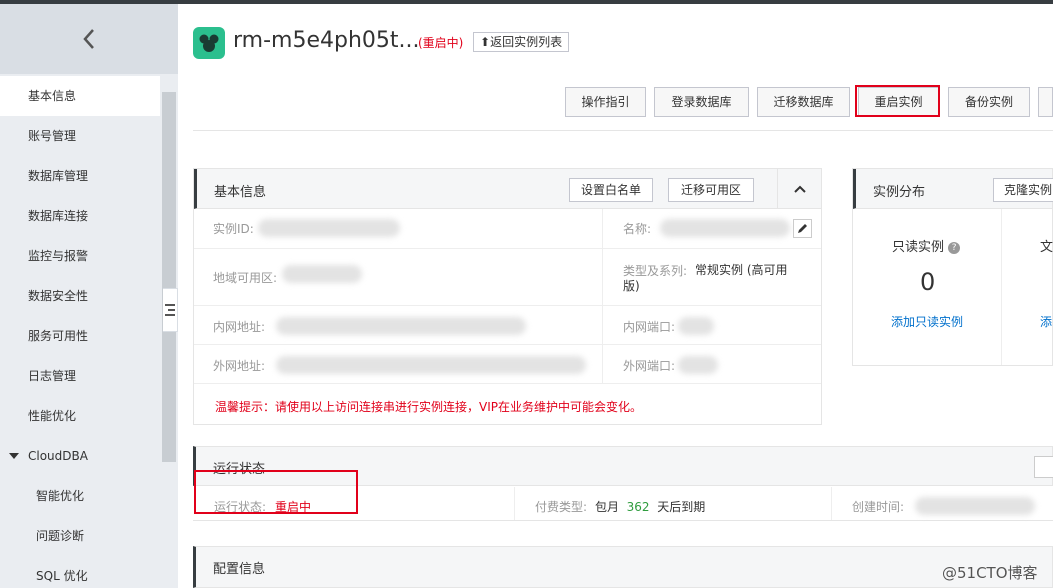 This screenshot has width=1053, height=588. I want to click on restart-instance-button: 重启实例, so click(898, 102).